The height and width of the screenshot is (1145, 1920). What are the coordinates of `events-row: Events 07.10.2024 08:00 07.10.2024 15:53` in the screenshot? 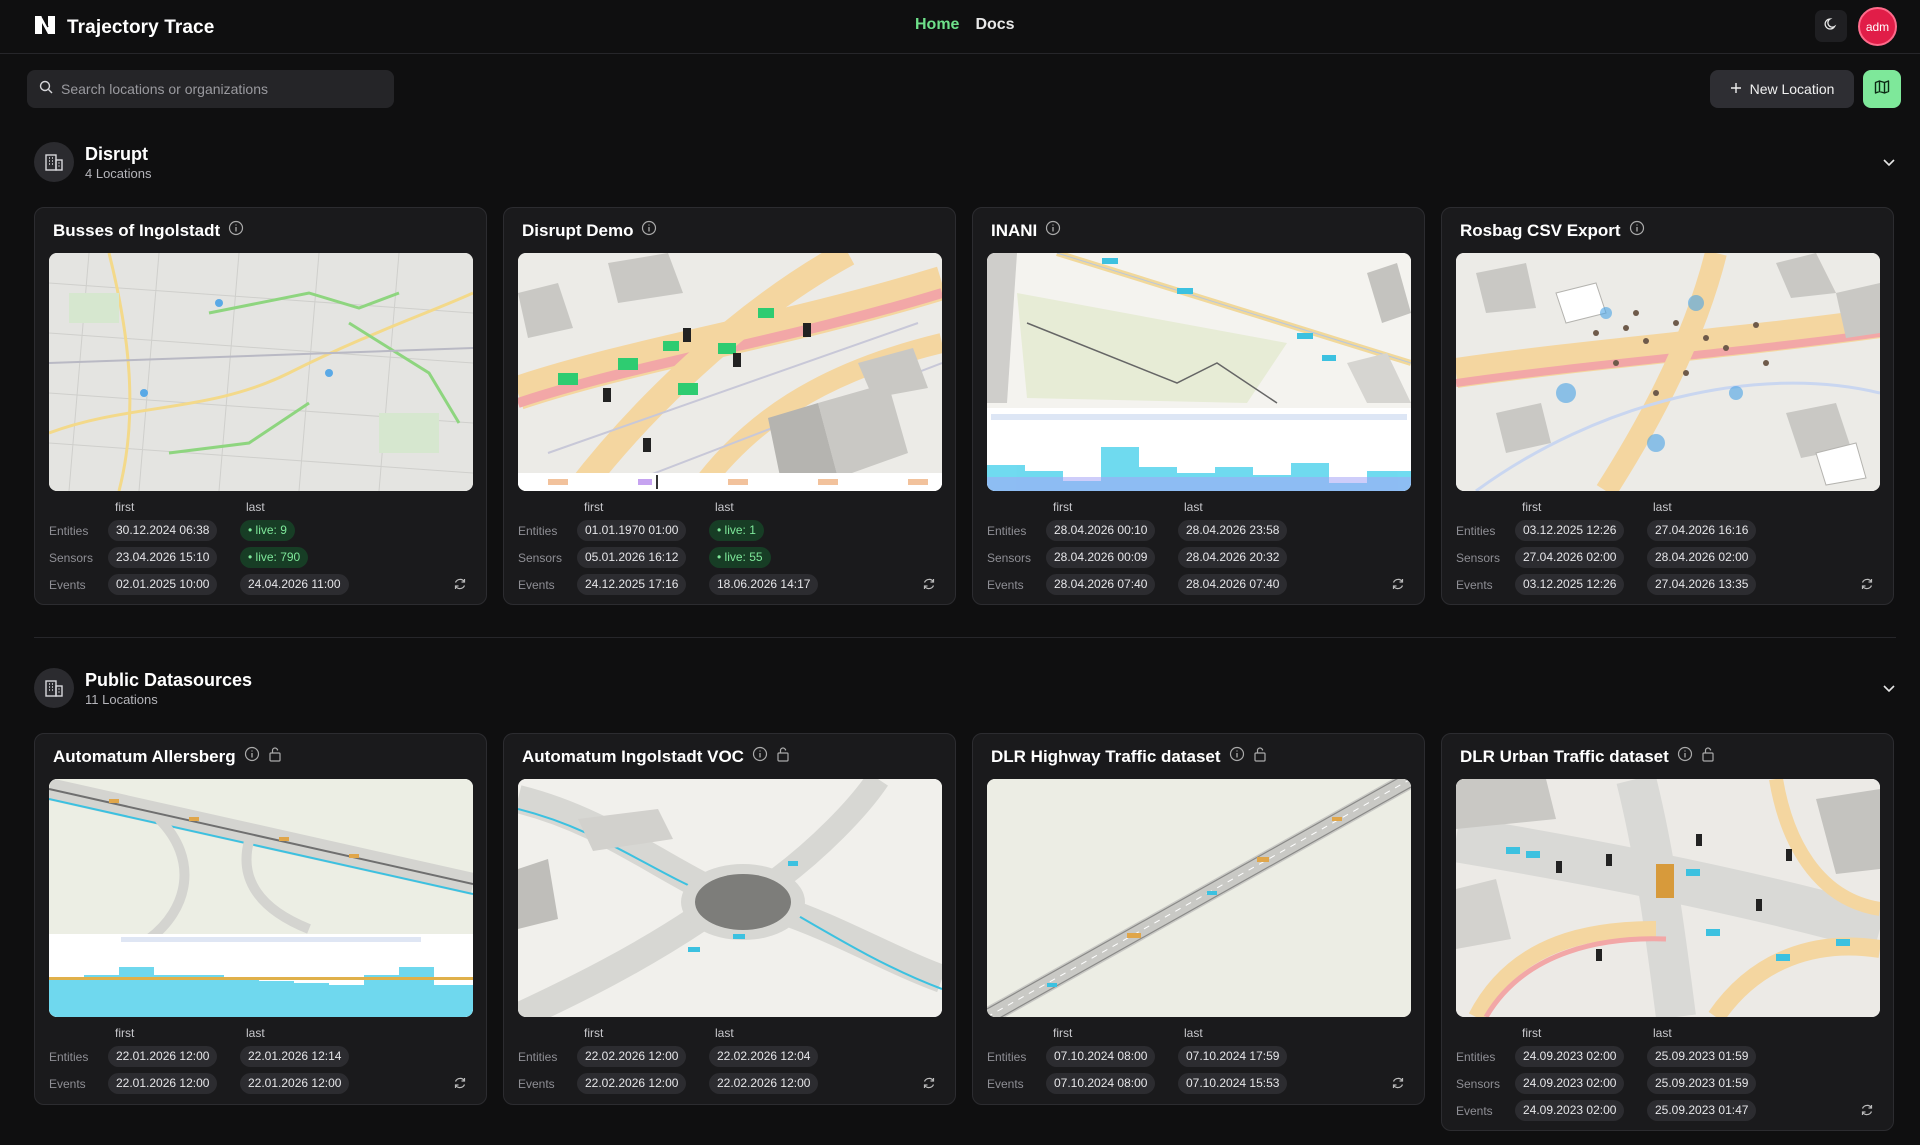 It's located at (1199, 1084).